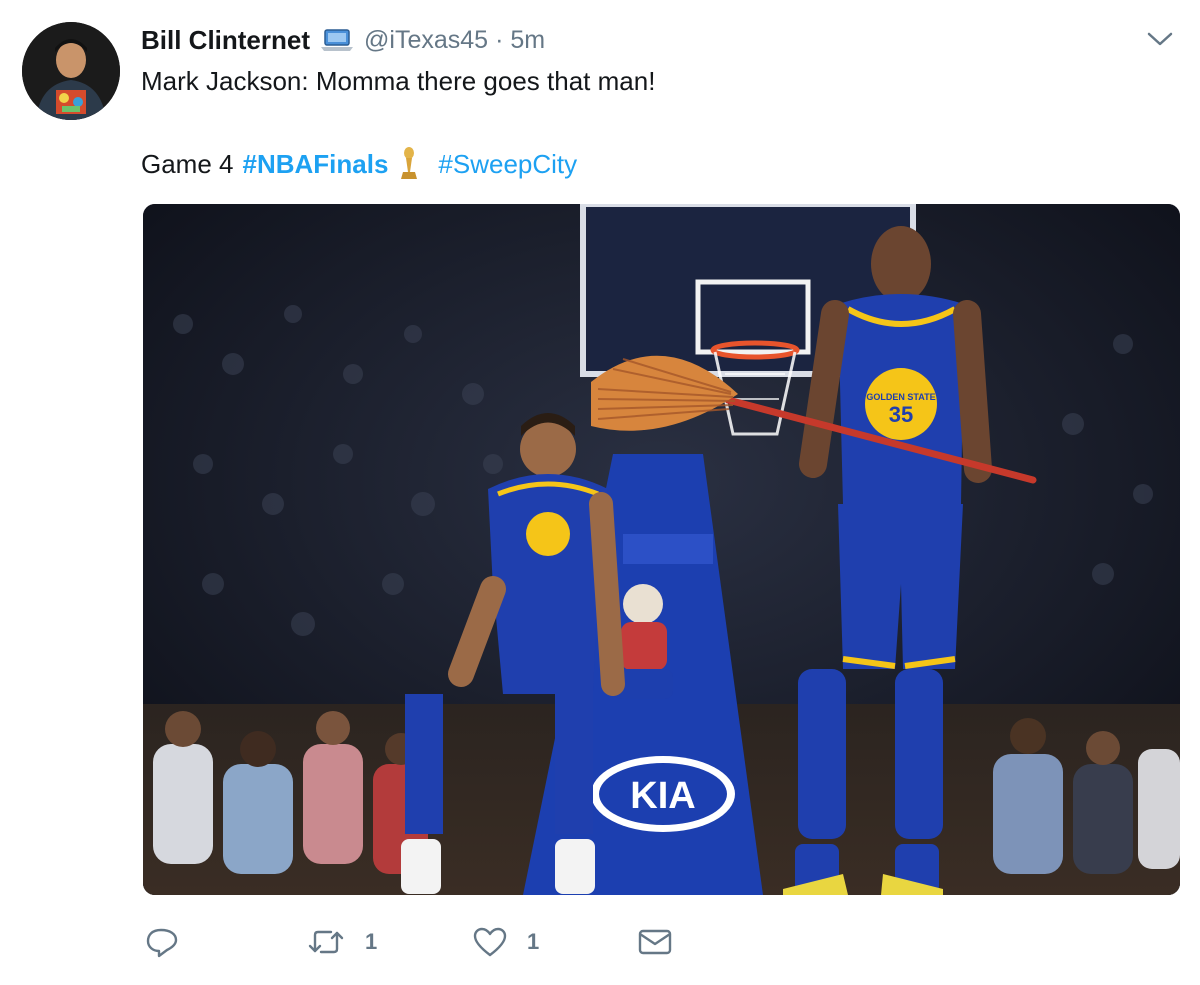  I want to click on reply-icon, so click(162, 943).